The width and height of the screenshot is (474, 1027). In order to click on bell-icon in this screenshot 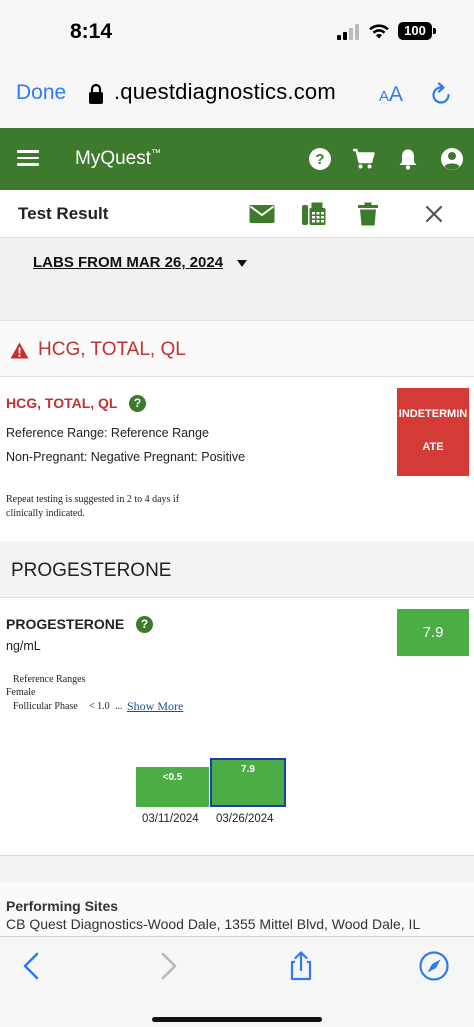, I will do `click(408, 159)`.